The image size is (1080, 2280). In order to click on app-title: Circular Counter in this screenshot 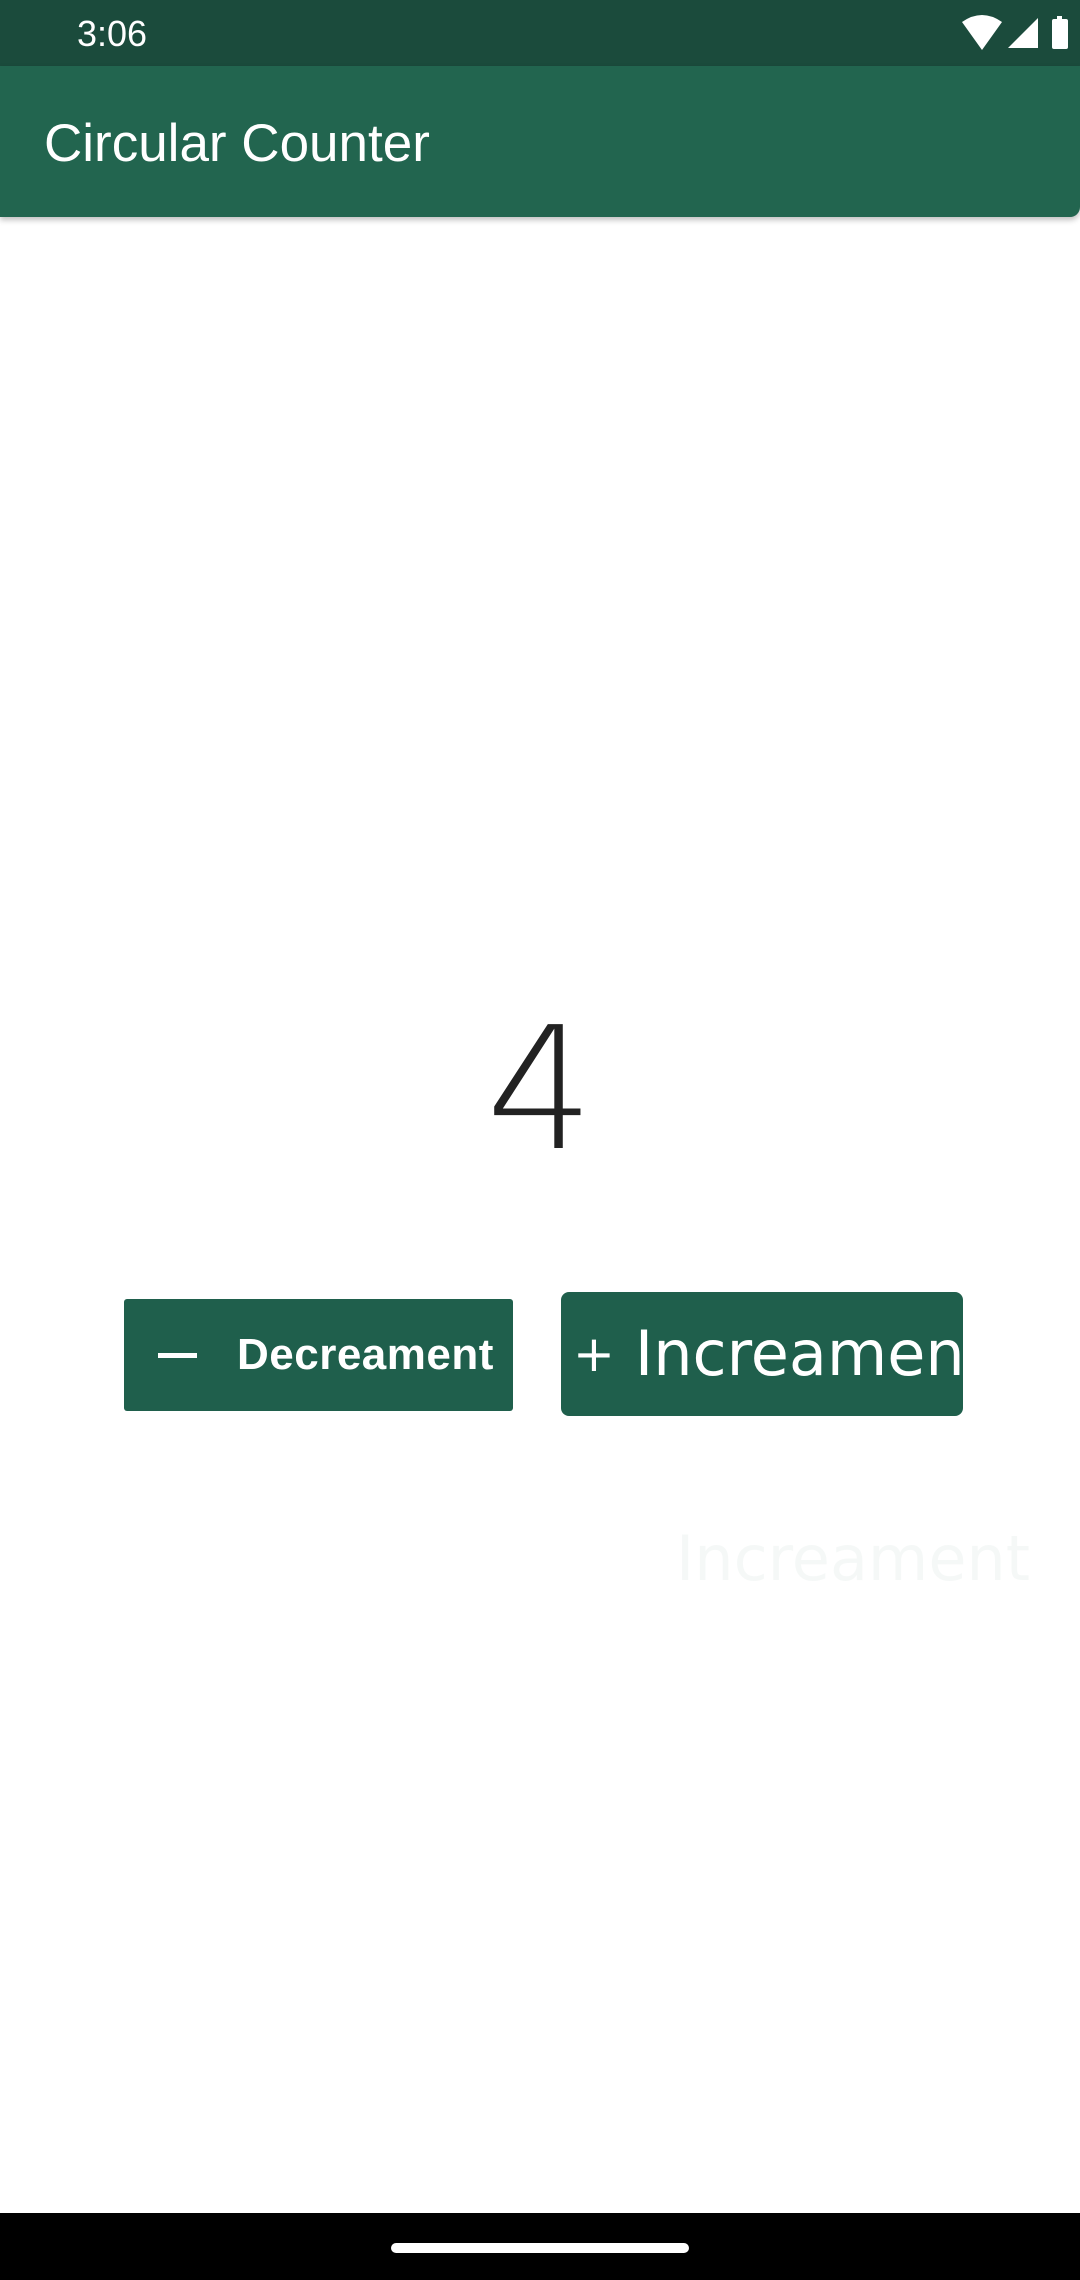, I will do `click(237, 143)`.